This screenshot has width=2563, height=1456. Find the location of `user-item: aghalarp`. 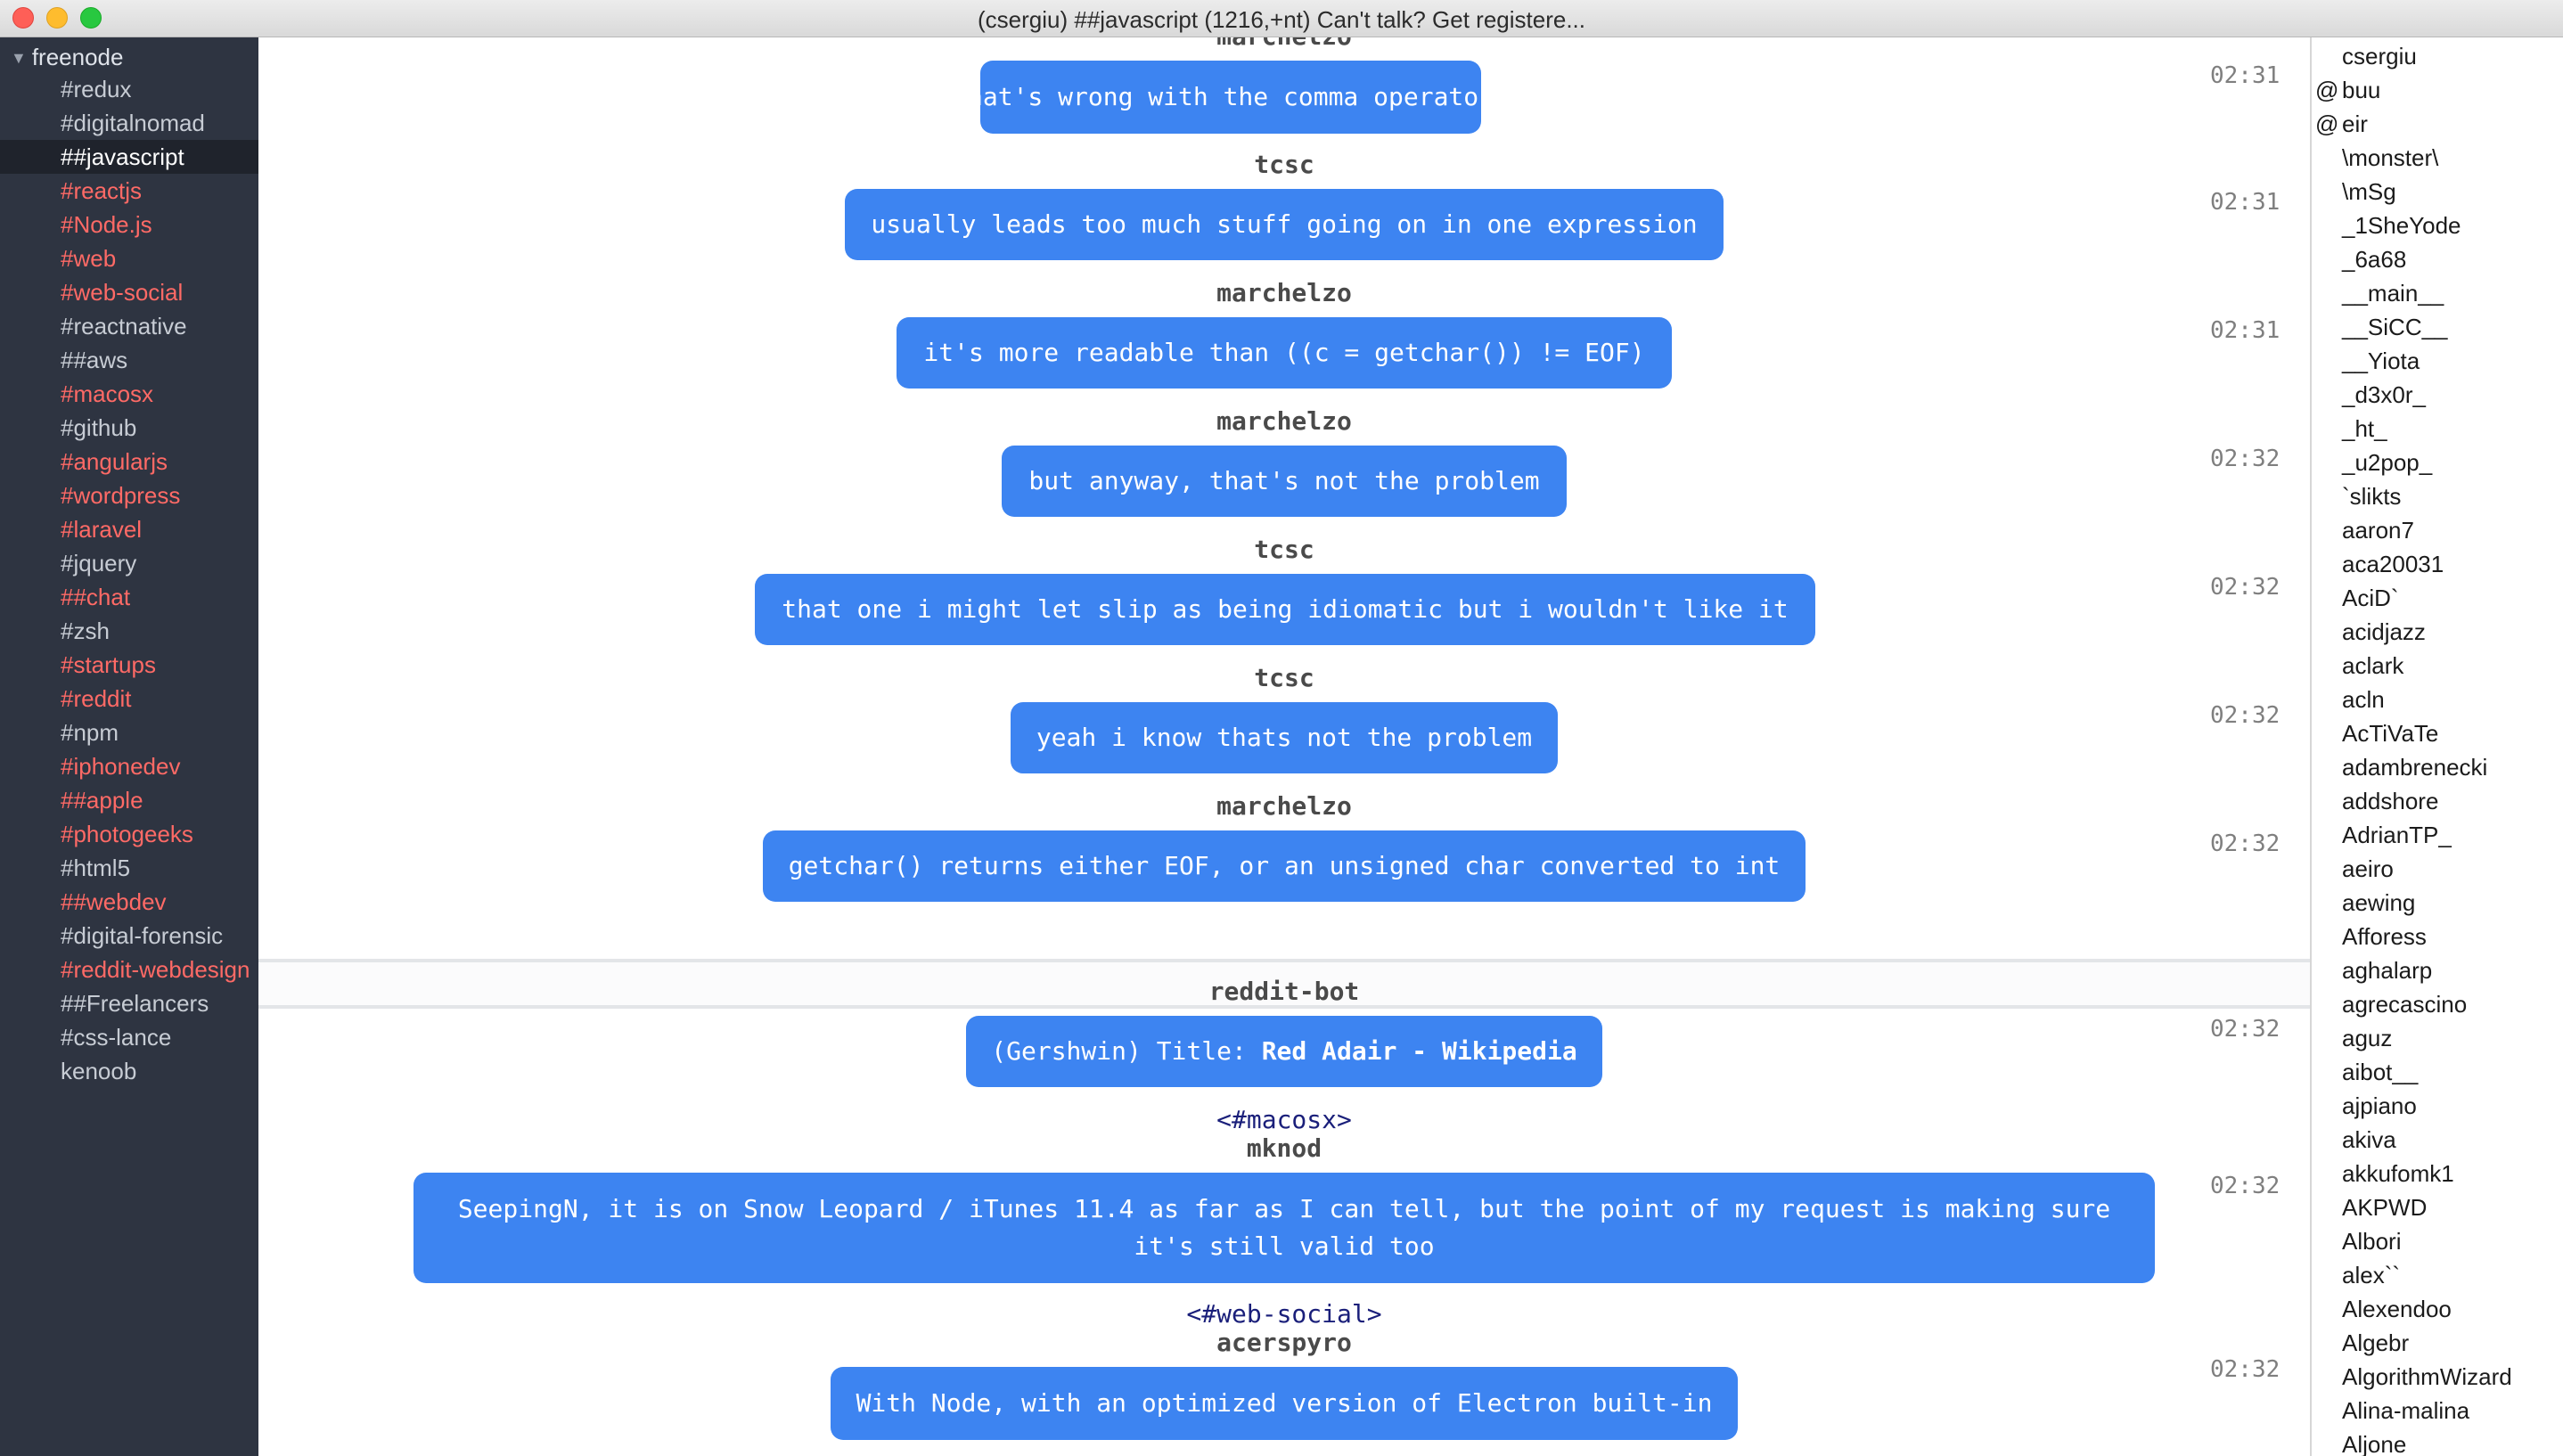

user-item: aghalarp is located at coordinates (2437, 970).